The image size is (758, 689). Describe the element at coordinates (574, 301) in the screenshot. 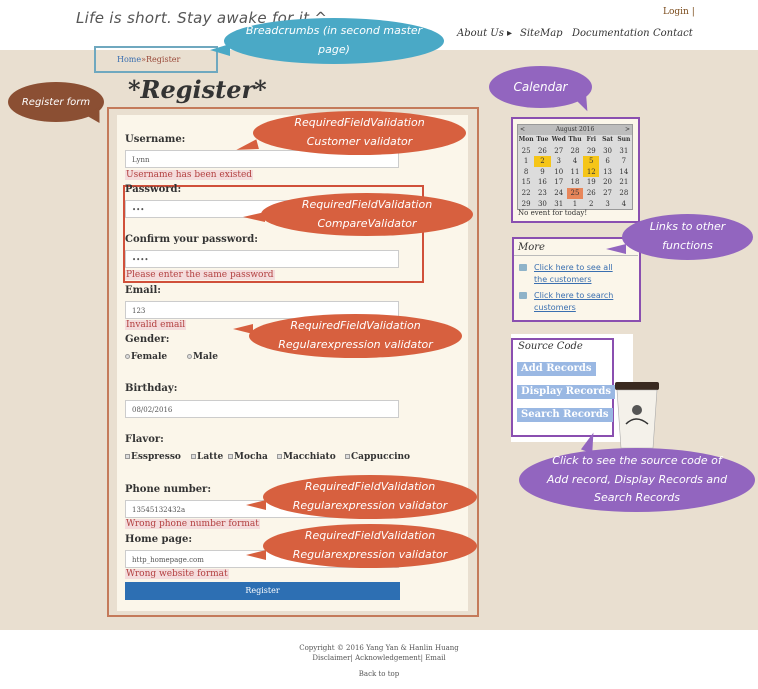

I see `search-customers-link: Click here to search customers` at that location.